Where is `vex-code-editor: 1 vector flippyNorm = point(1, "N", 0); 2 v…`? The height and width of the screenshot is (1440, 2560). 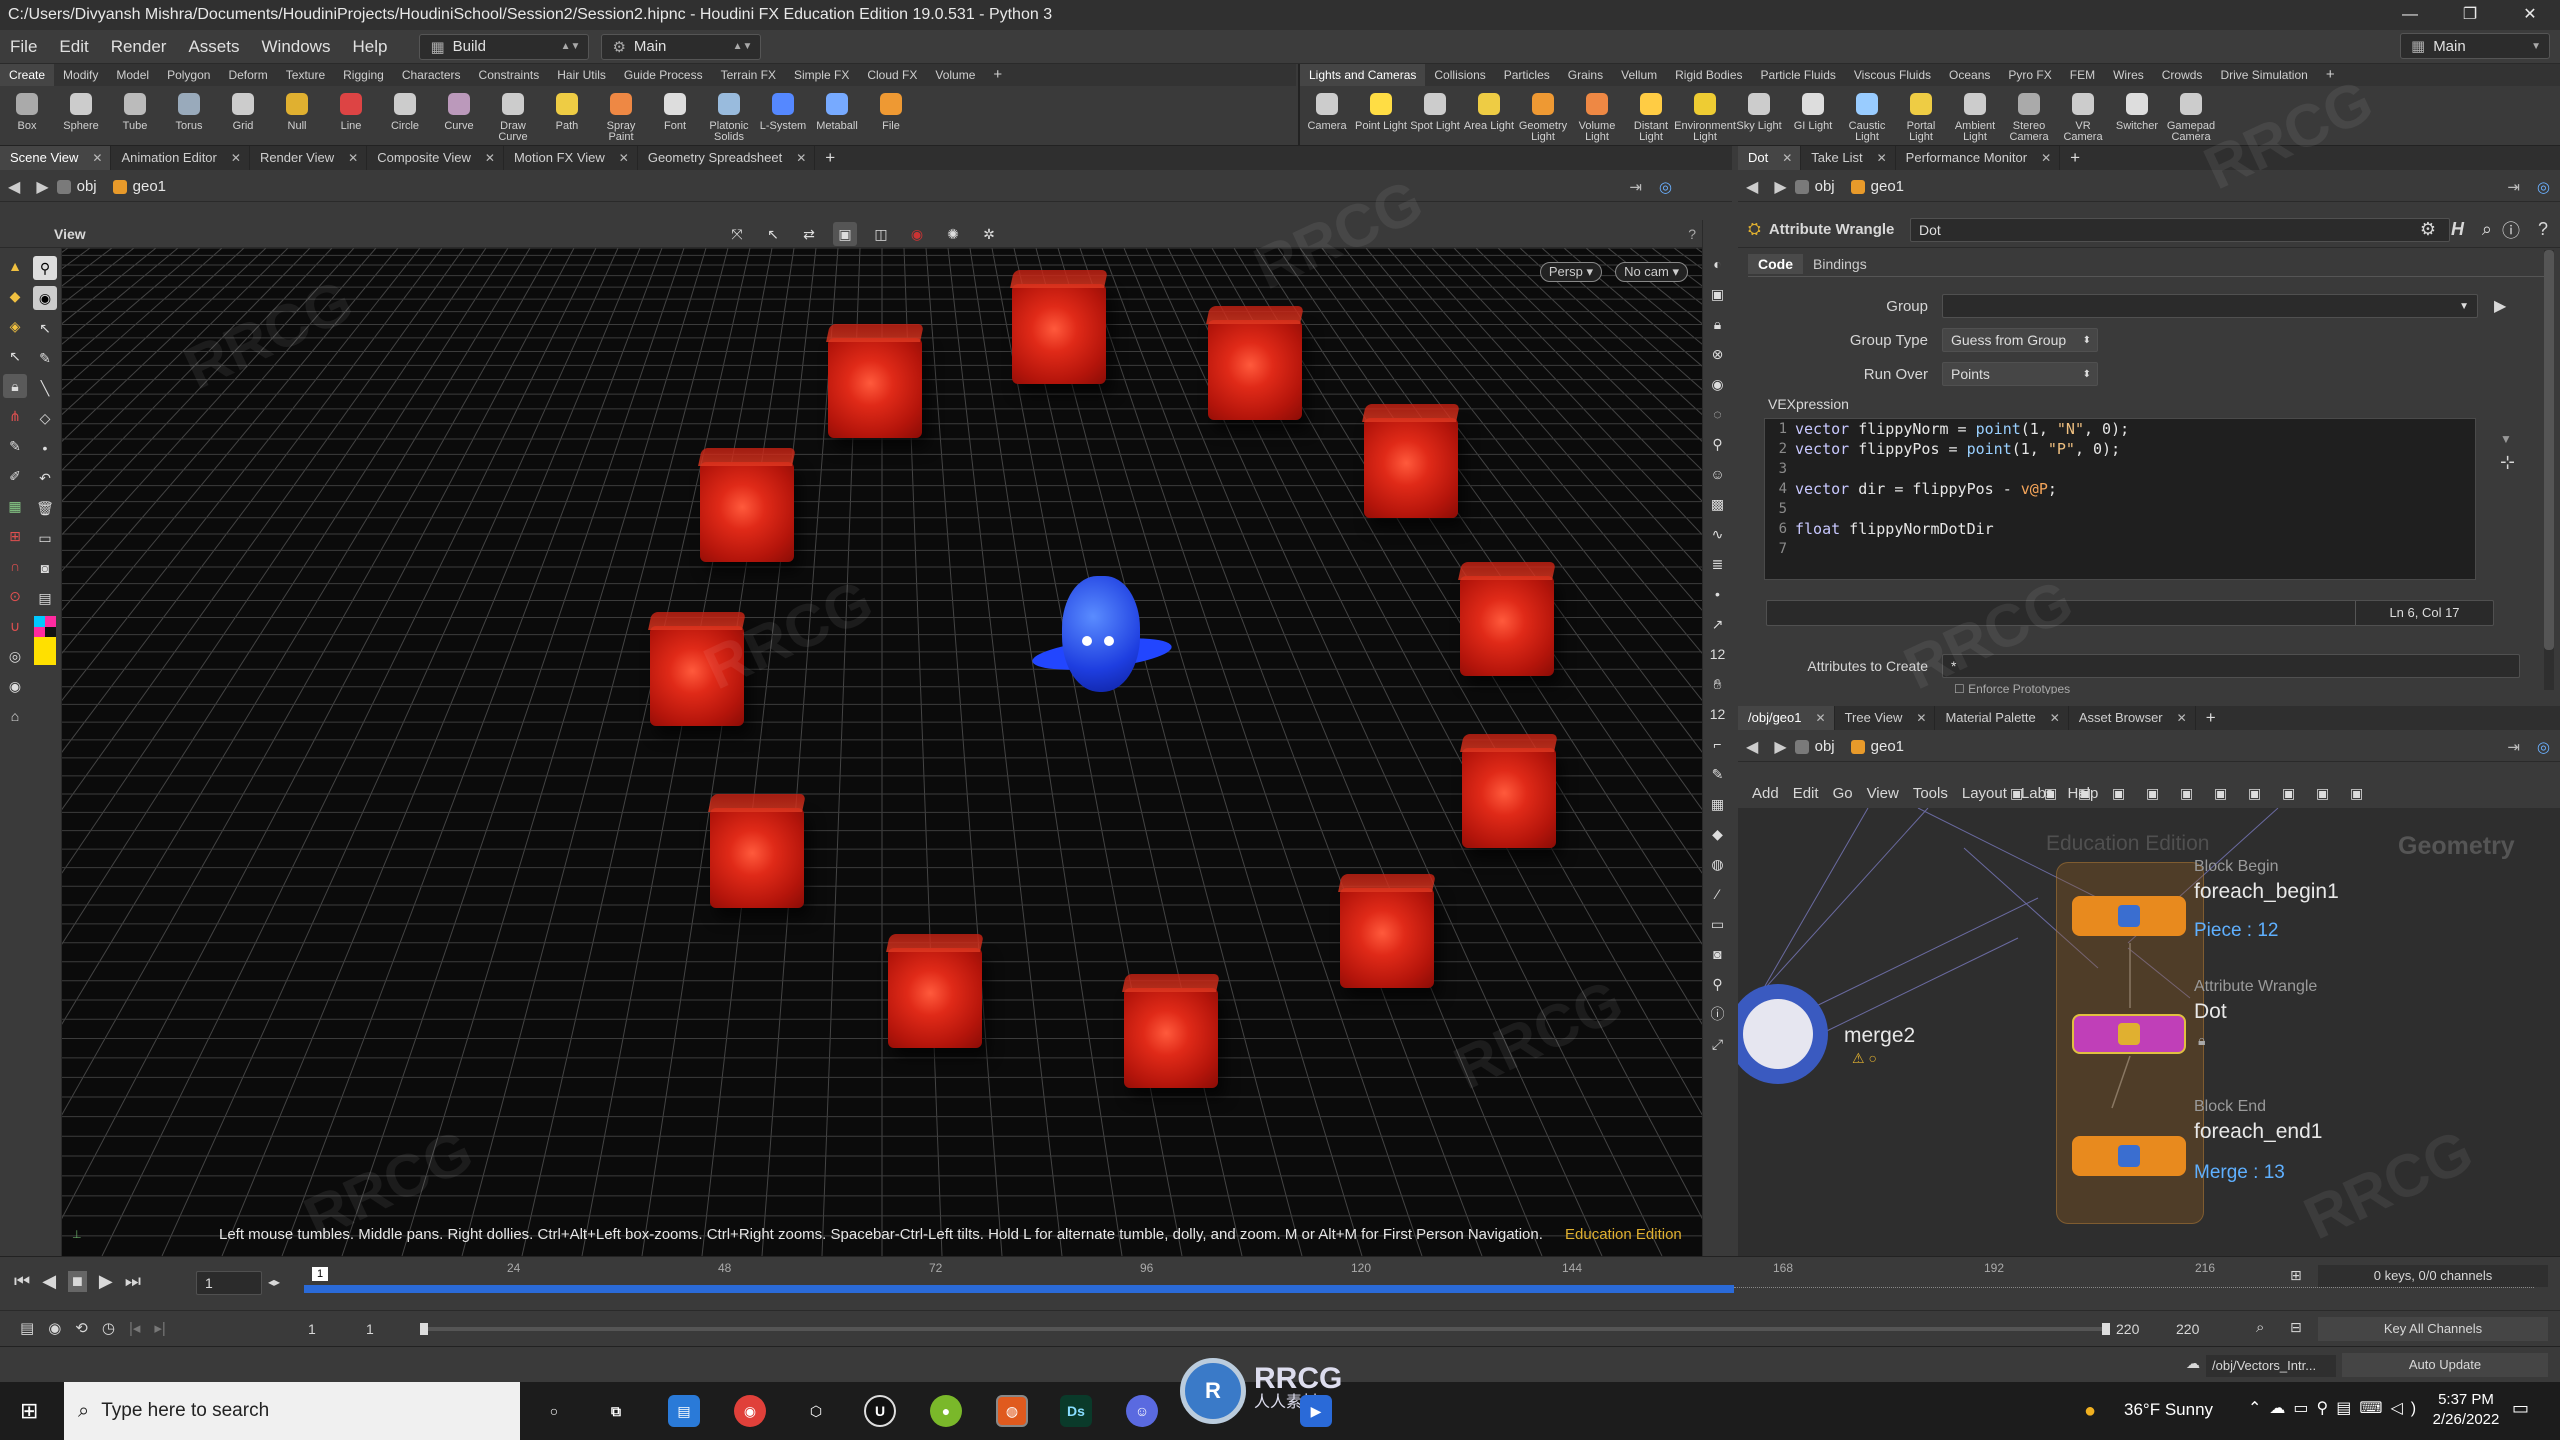
vex-code-editor: 1 vector flippyNorm = point(1, "N", 0); 2 v… is located at coordinates (2120, 499).